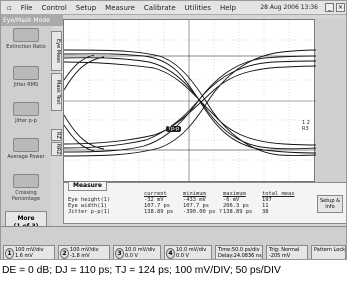  I want to click on minimize-icon: _, so click(329, 7).